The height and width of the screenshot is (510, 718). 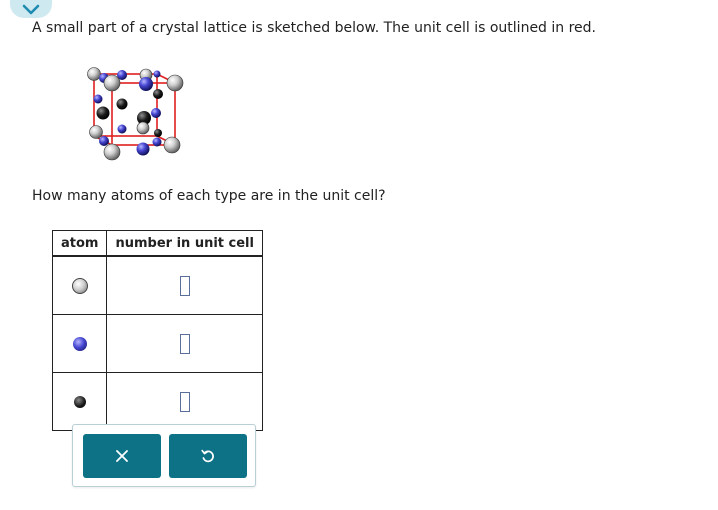 I want to click on chevron-down-icon, so click(x=31, y=9).